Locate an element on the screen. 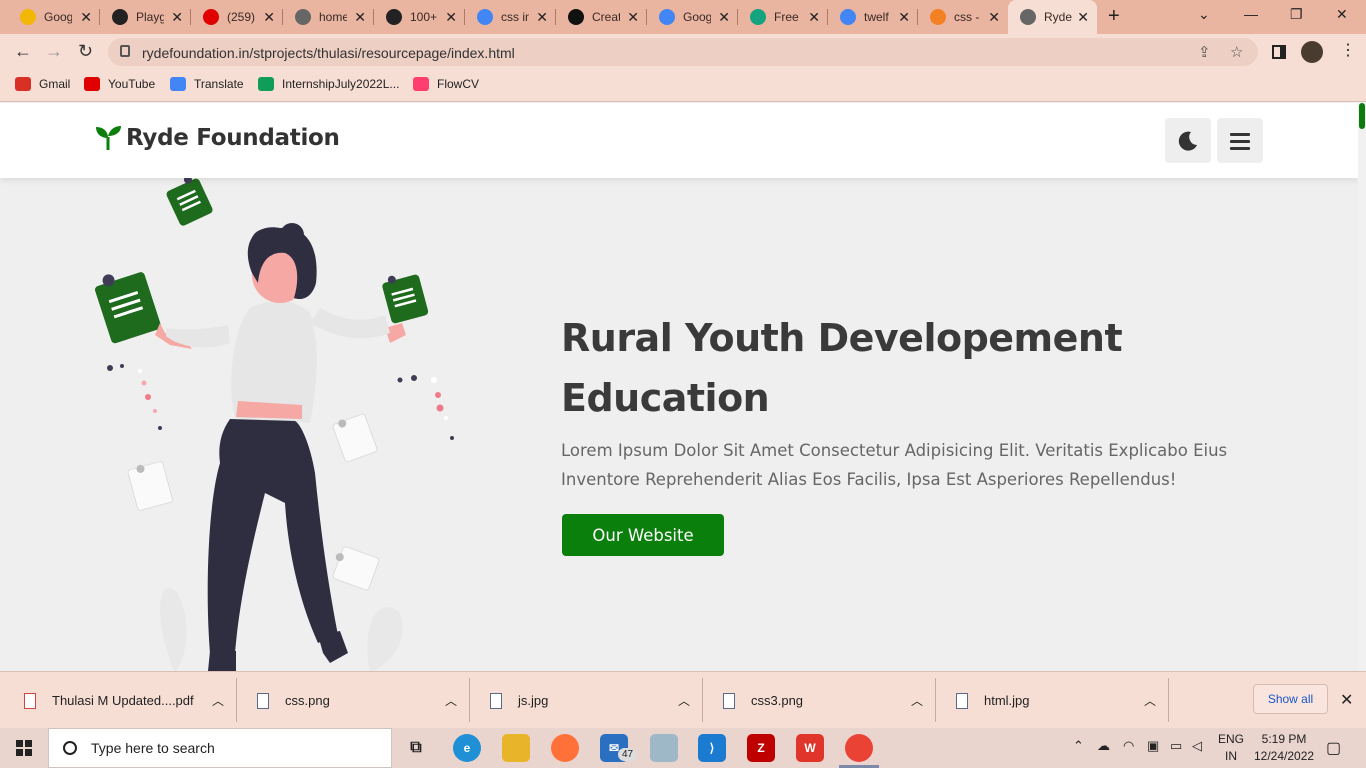 This screenshot has width=1366, height=768. scrollbar-thumb is located at coordinates (1362, 116).